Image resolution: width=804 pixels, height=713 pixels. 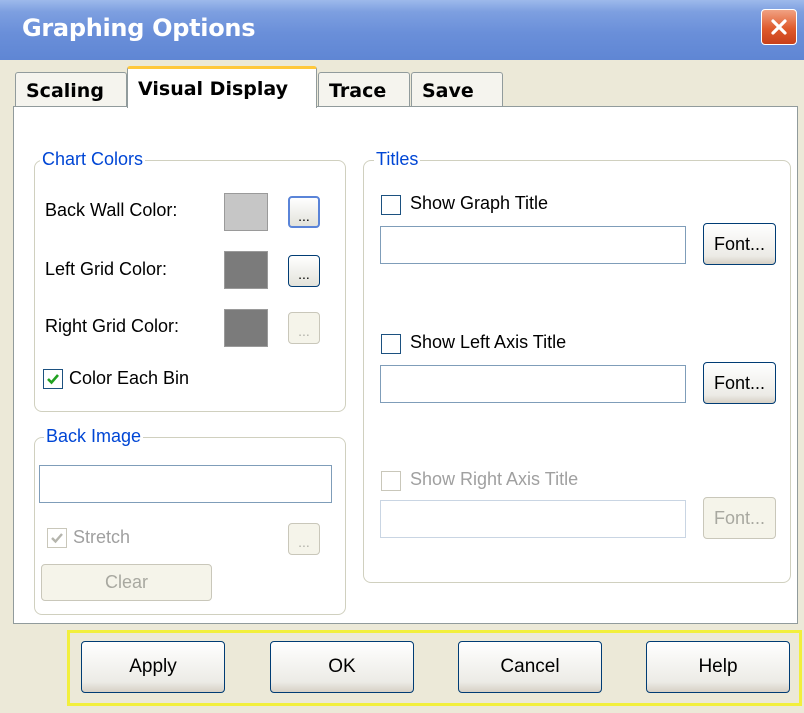 I want to click on close-icon, so click(x=779, y=27).